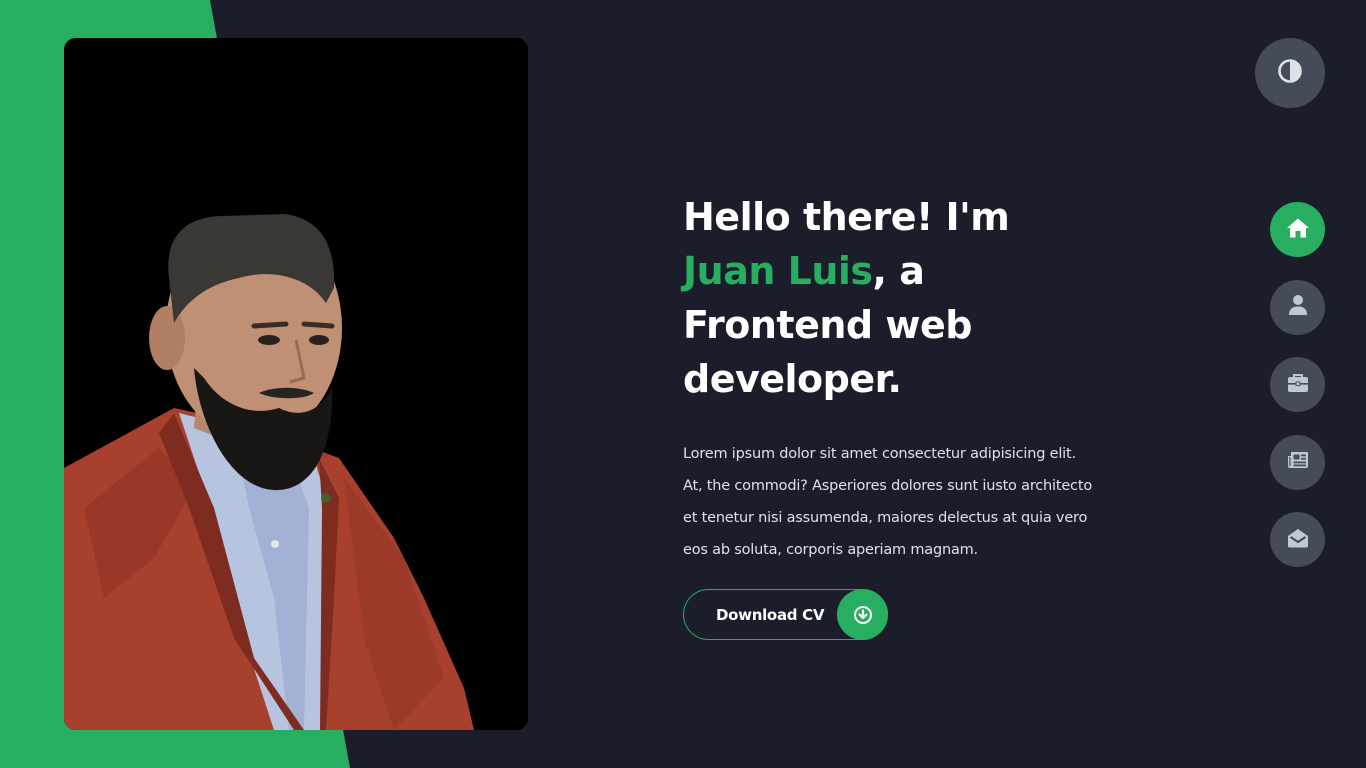 The height and width of the screenshot is (768, 1366). I want to click on nav-portfolio-button, so click(1297, 384).